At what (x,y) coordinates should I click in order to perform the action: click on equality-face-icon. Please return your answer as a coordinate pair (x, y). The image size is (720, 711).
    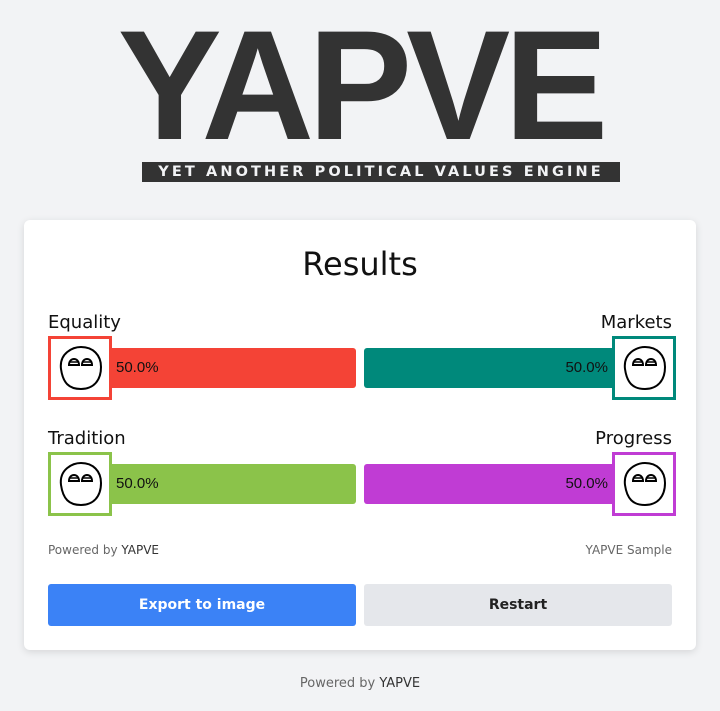
    Looking at the image, I should click on (80, 368).